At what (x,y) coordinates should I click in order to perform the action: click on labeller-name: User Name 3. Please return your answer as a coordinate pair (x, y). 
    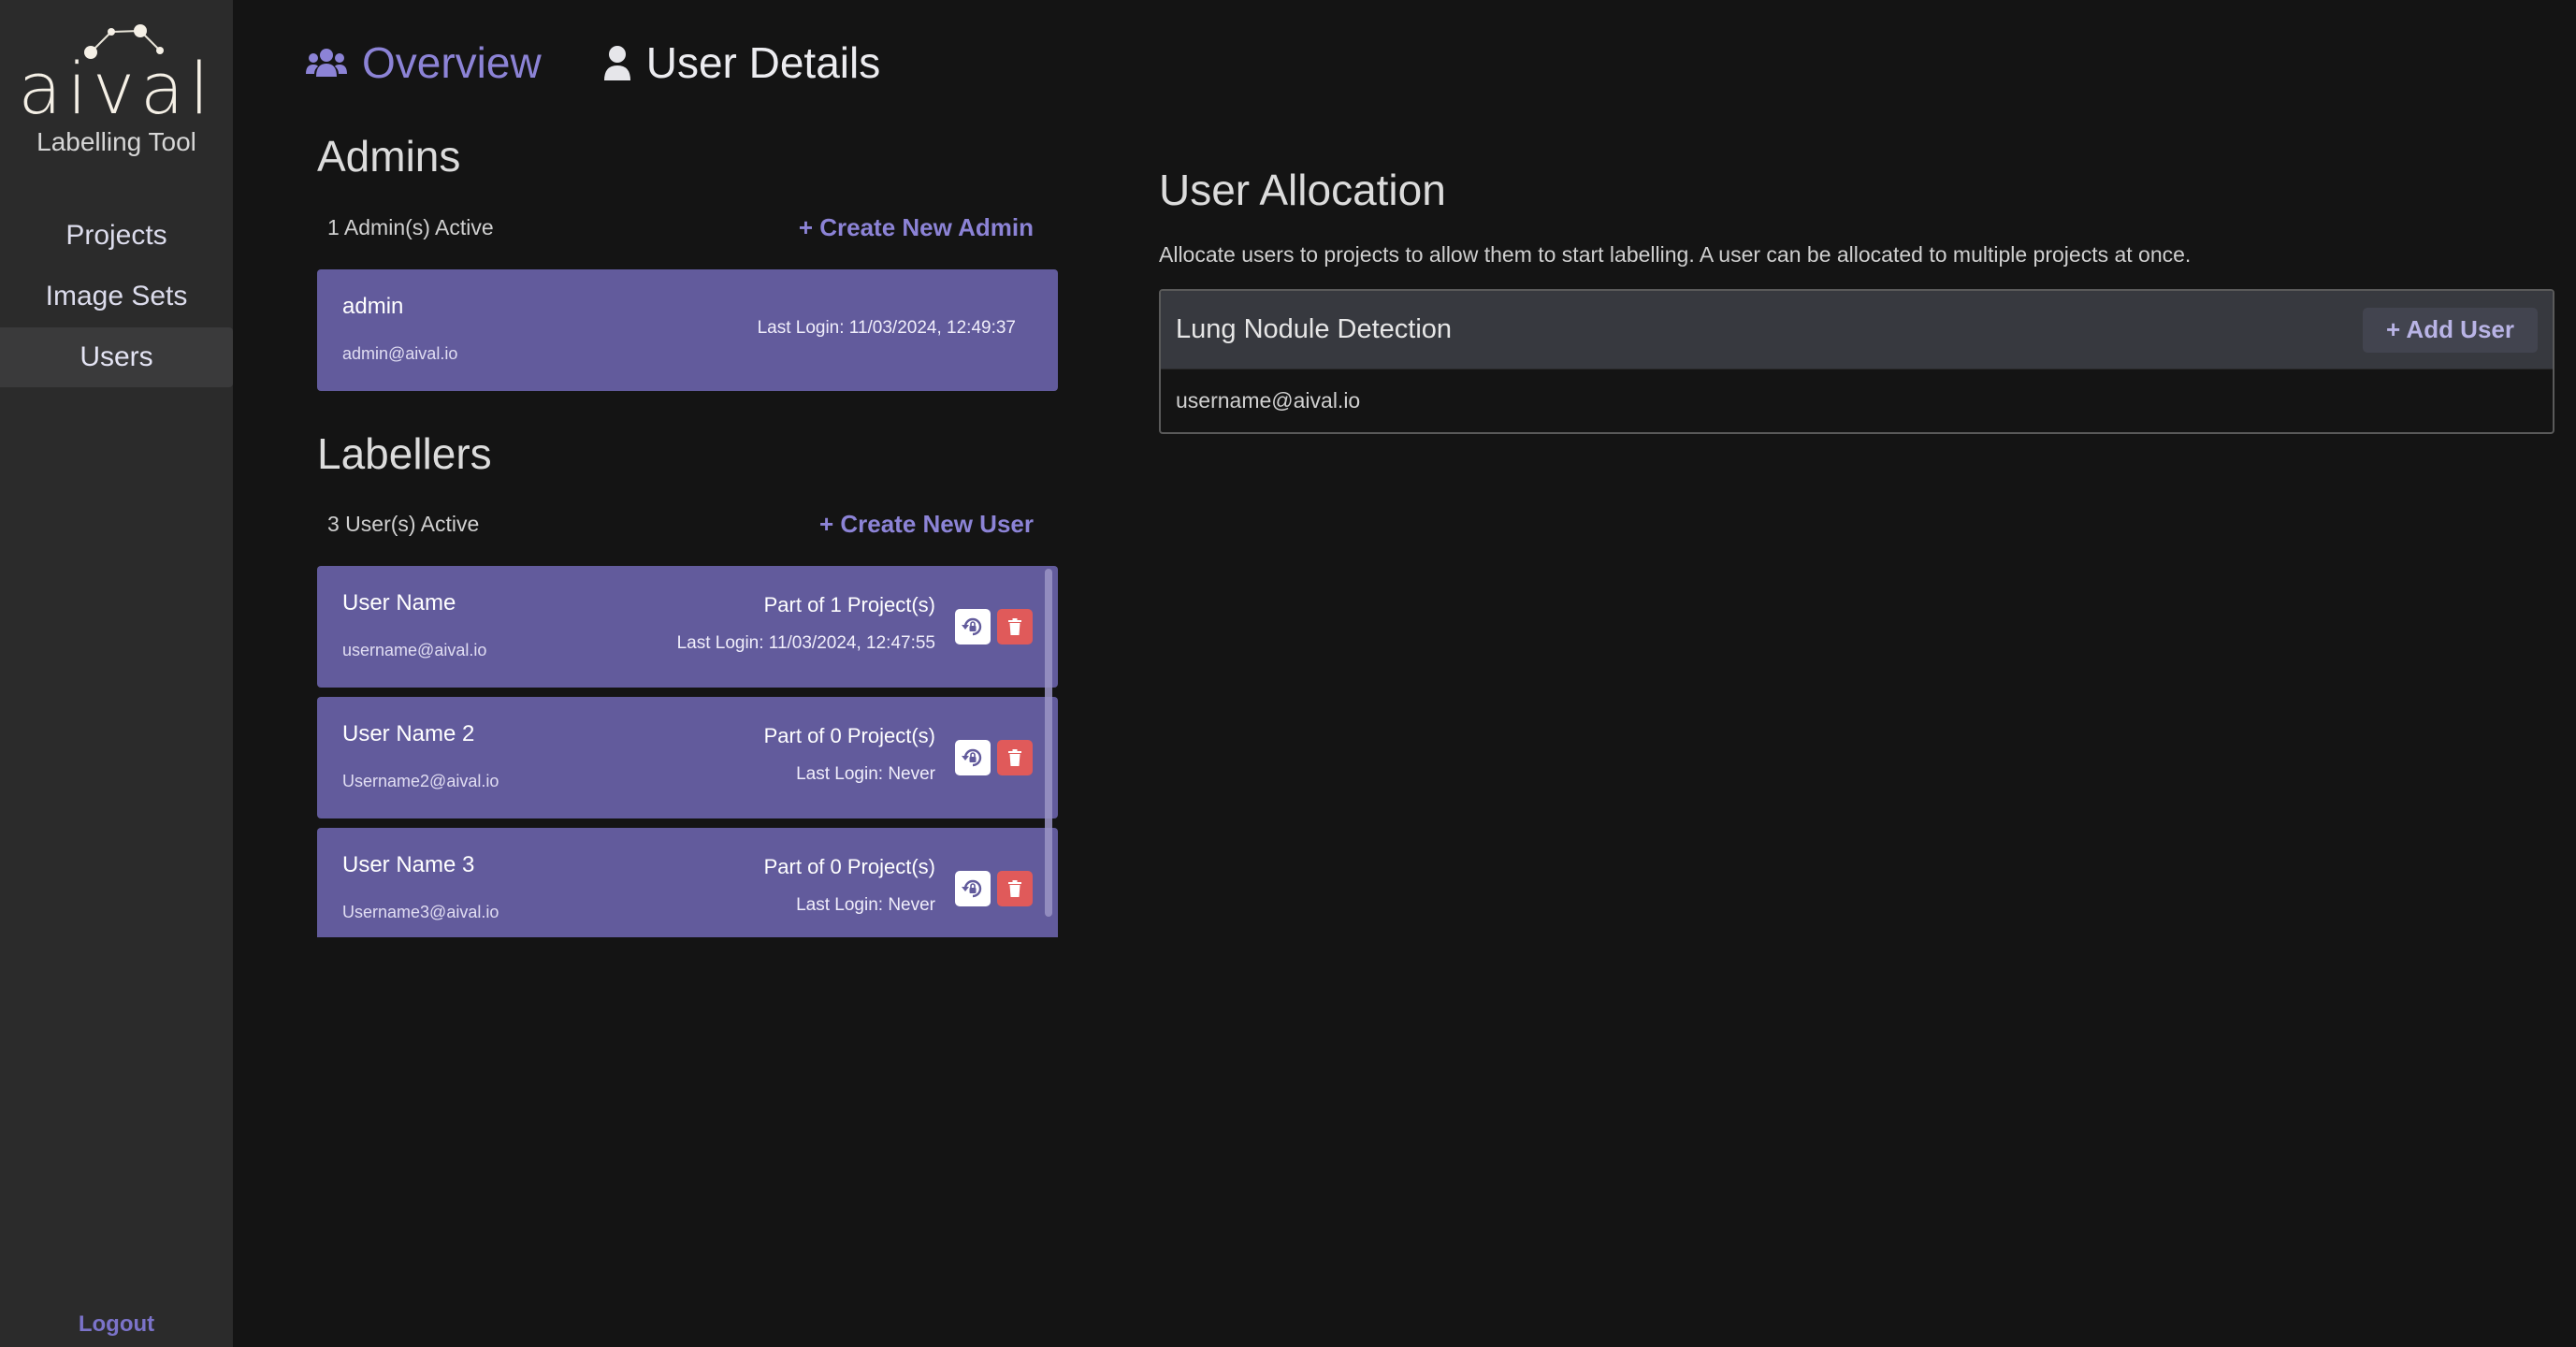
    Looking at the image, I should click on (408, 865).